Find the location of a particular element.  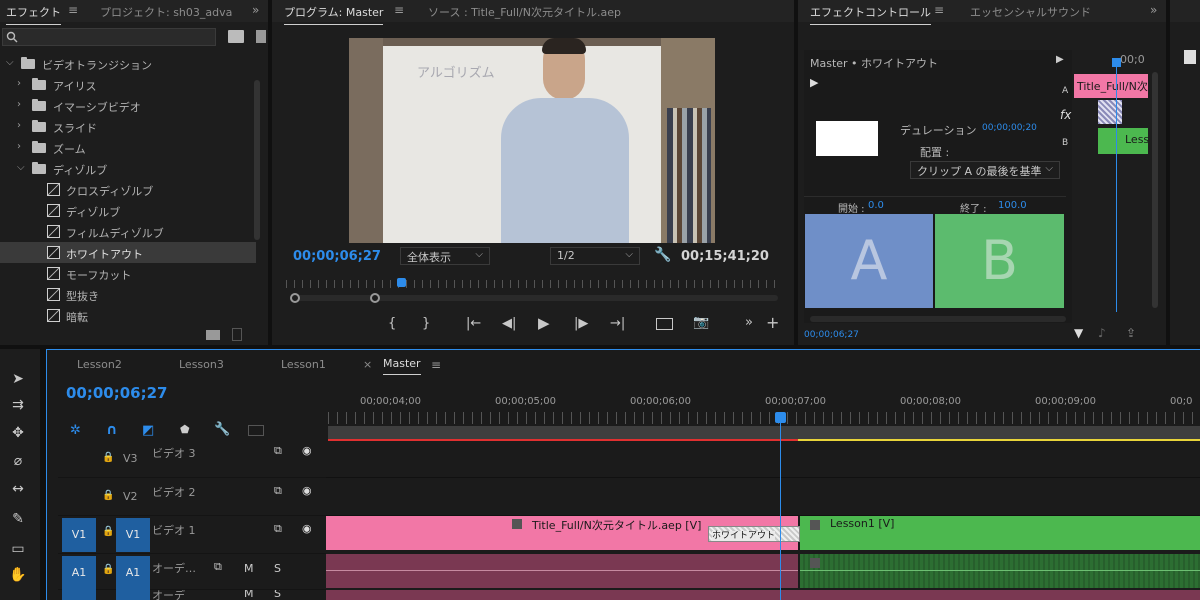

add-button-icon: + is located at coordinates (772, 322).